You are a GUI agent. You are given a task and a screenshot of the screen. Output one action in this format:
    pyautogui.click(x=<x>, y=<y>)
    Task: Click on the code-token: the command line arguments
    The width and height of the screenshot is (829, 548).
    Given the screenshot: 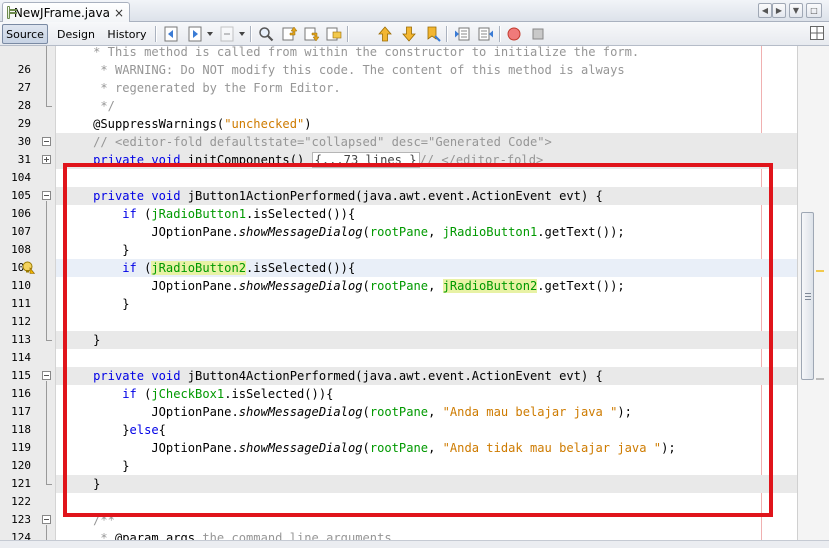 What is the action you would take?
    pyautogui.click(x=293, y=535)
    